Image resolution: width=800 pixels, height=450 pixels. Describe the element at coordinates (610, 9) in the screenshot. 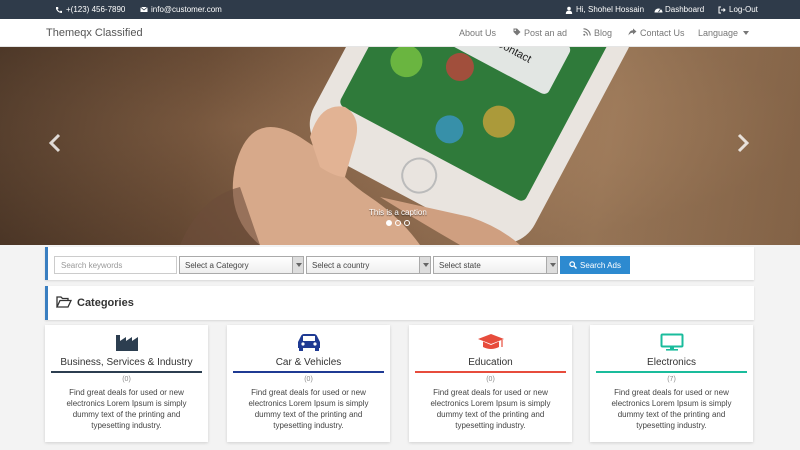

I see `user-name: Hi, Shohel Hossain` at that location.